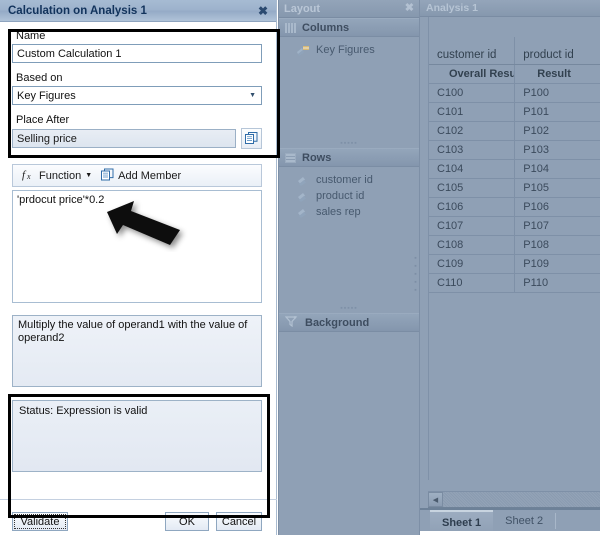  I want to click on table-row: C103 P103, so click(514, 150).